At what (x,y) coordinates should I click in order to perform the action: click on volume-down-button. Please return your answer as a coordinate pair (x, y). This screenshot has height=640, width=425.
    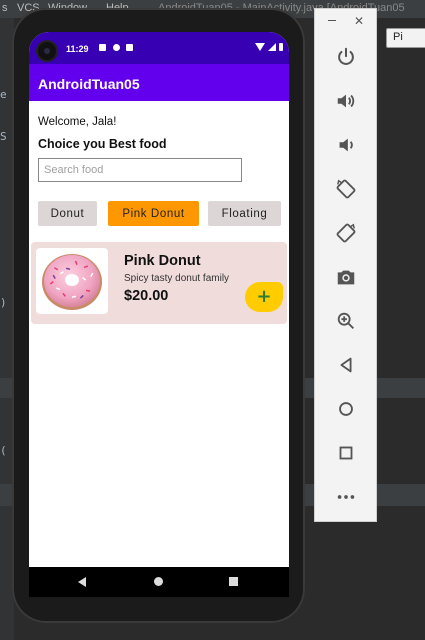
    Looking at the image, I should click on (346, 145).